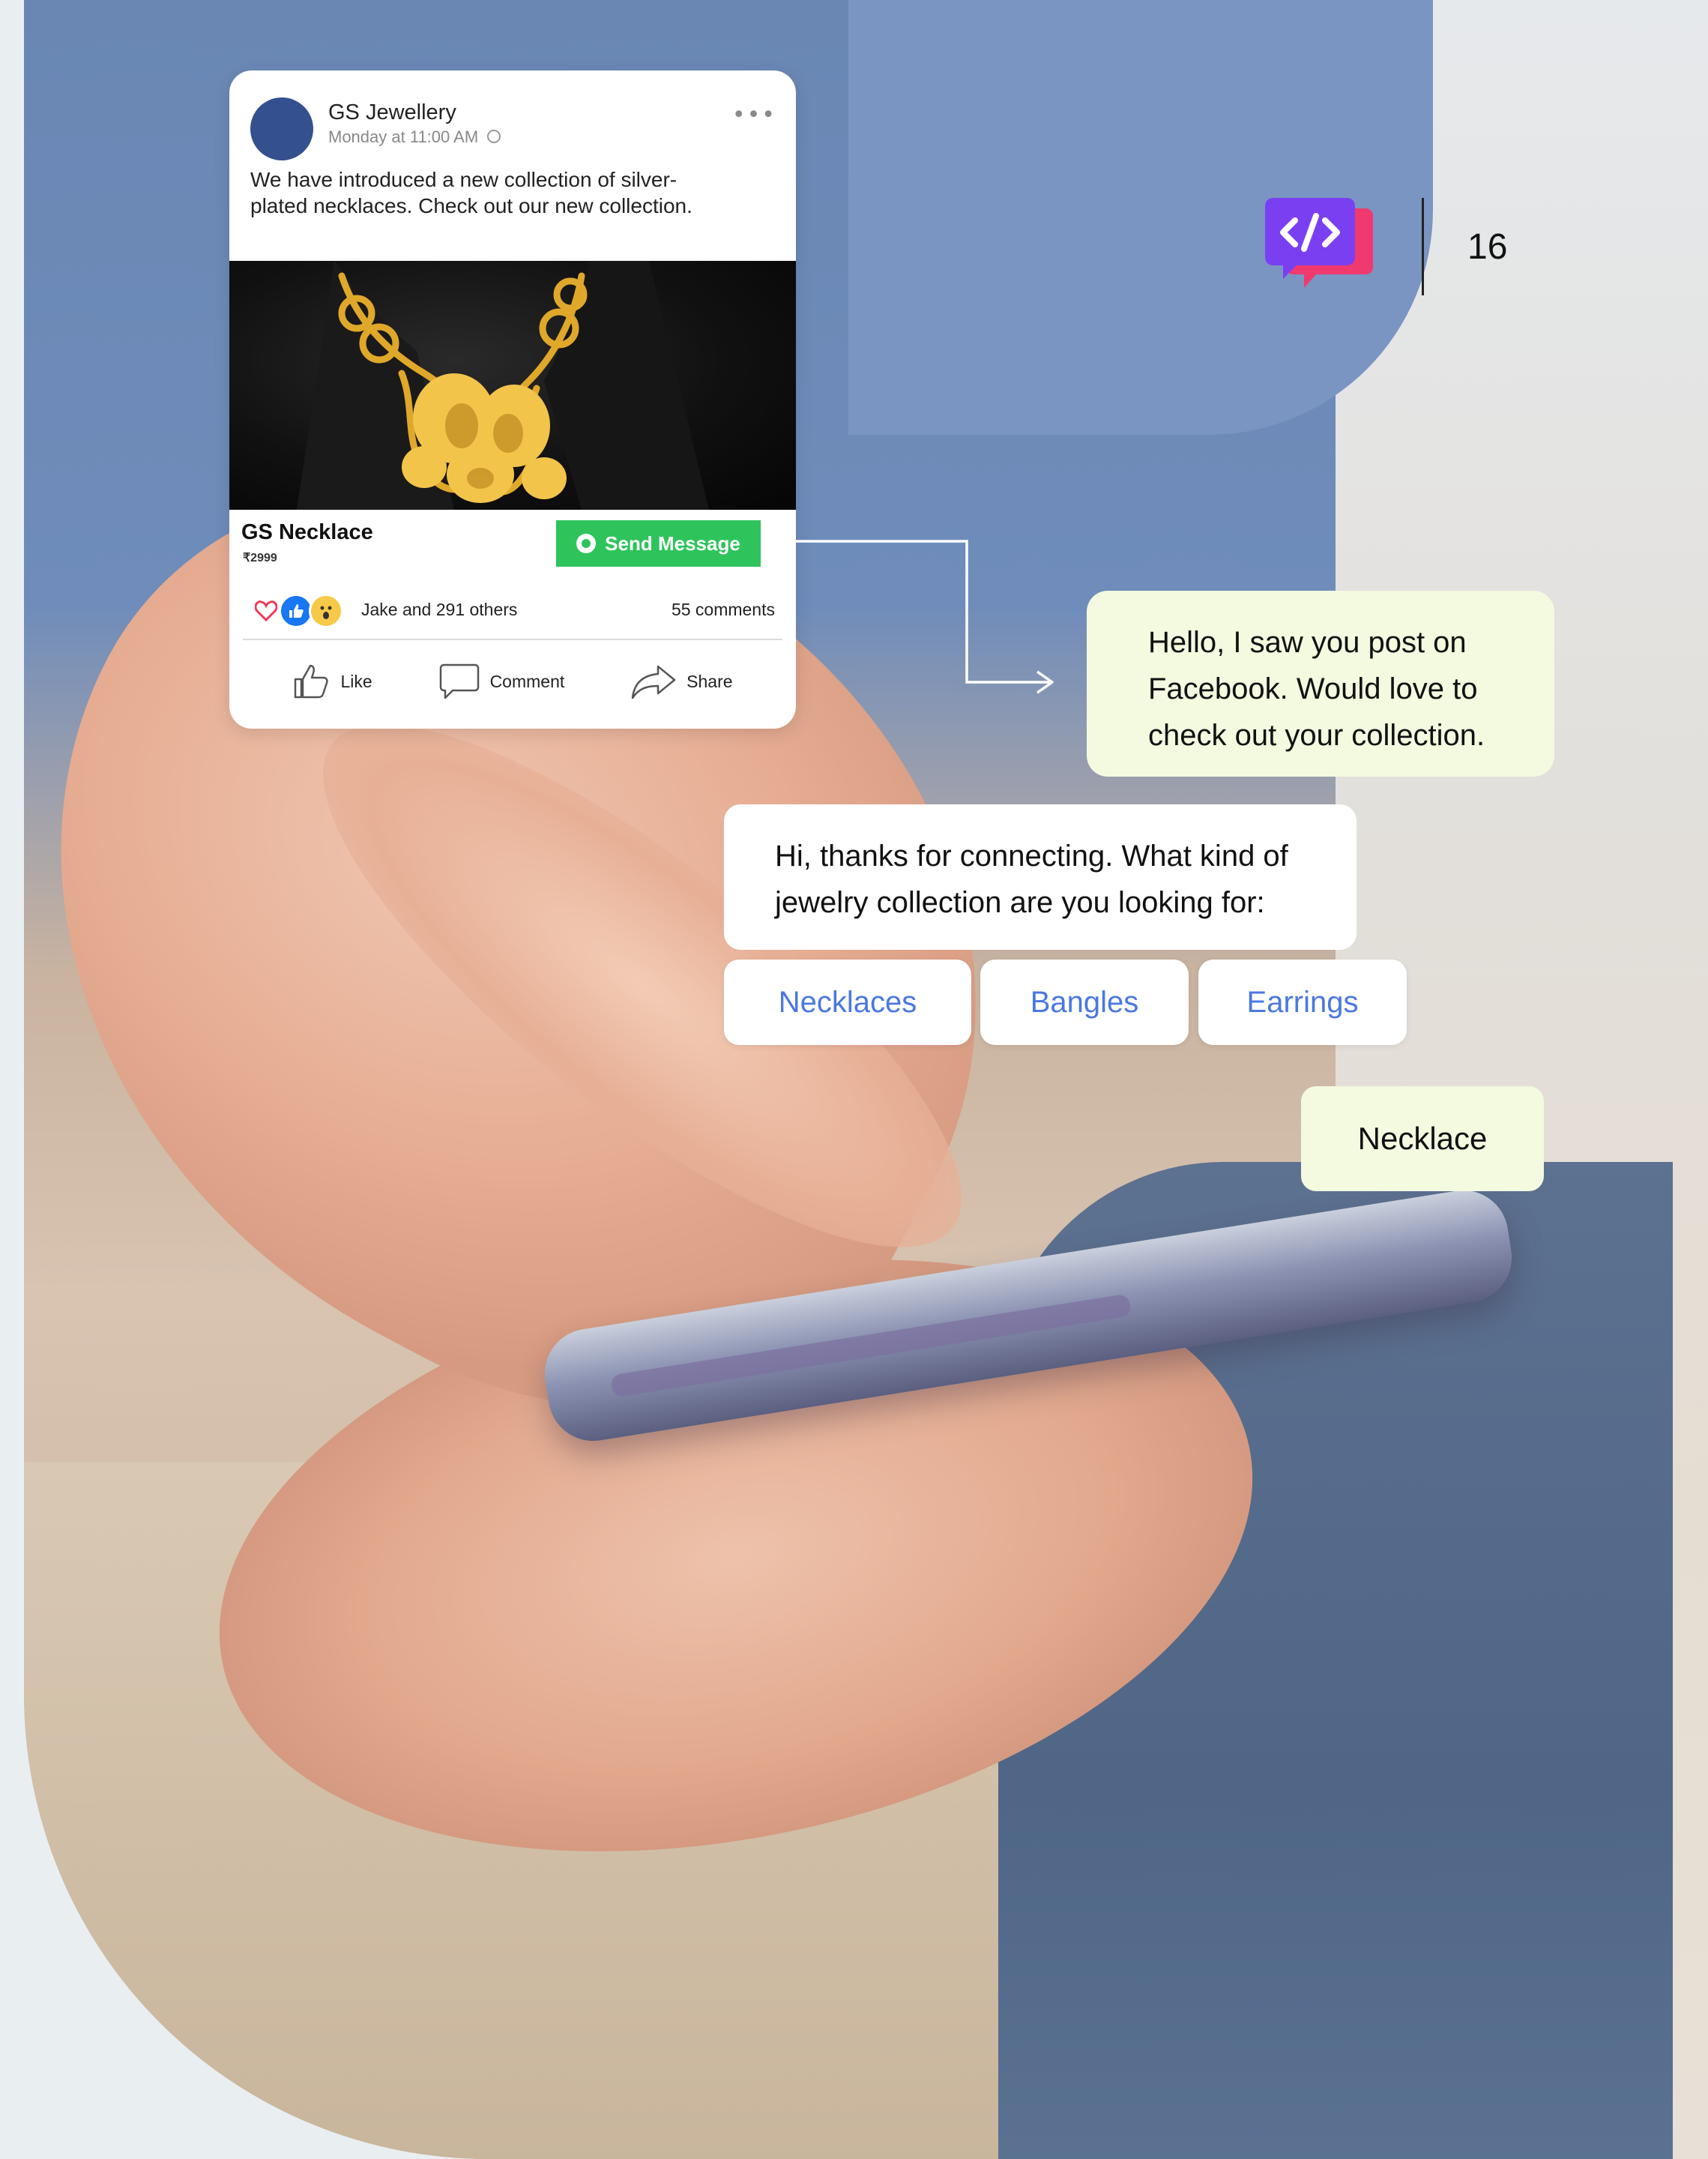 Image resolution: width=1708 pixels, height=2159 pixels. What do you see at coordinates (459, 681) in the screenshot?
I see `comment-icon` at bounding box center [459, 681].